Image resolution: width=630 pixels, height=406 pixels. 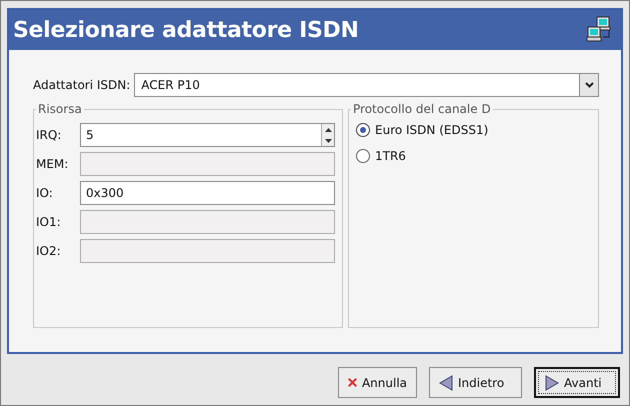 I want to click on input-field: 0x300, so click(x=207, y=193).